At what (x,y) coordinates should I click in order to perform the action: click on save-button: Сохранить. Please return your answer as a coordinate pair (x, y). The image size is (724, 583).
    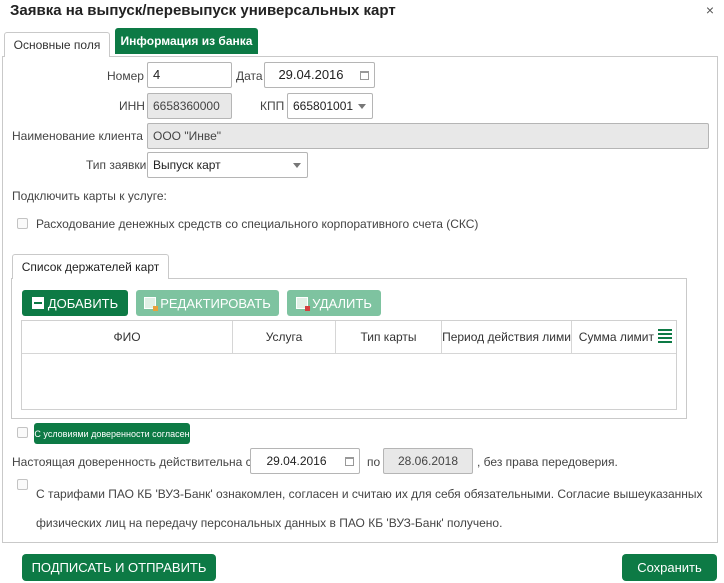
    Looking at the image, I should click on (669, 567).